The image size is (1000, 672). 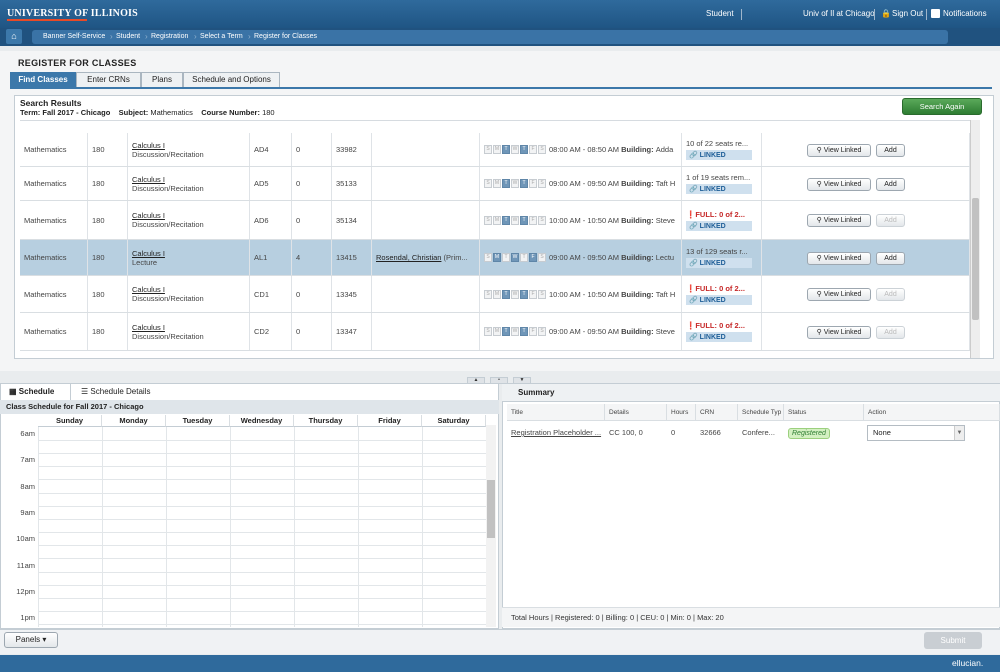 I want to click on instructor-cell, so click(x=426, y=149).